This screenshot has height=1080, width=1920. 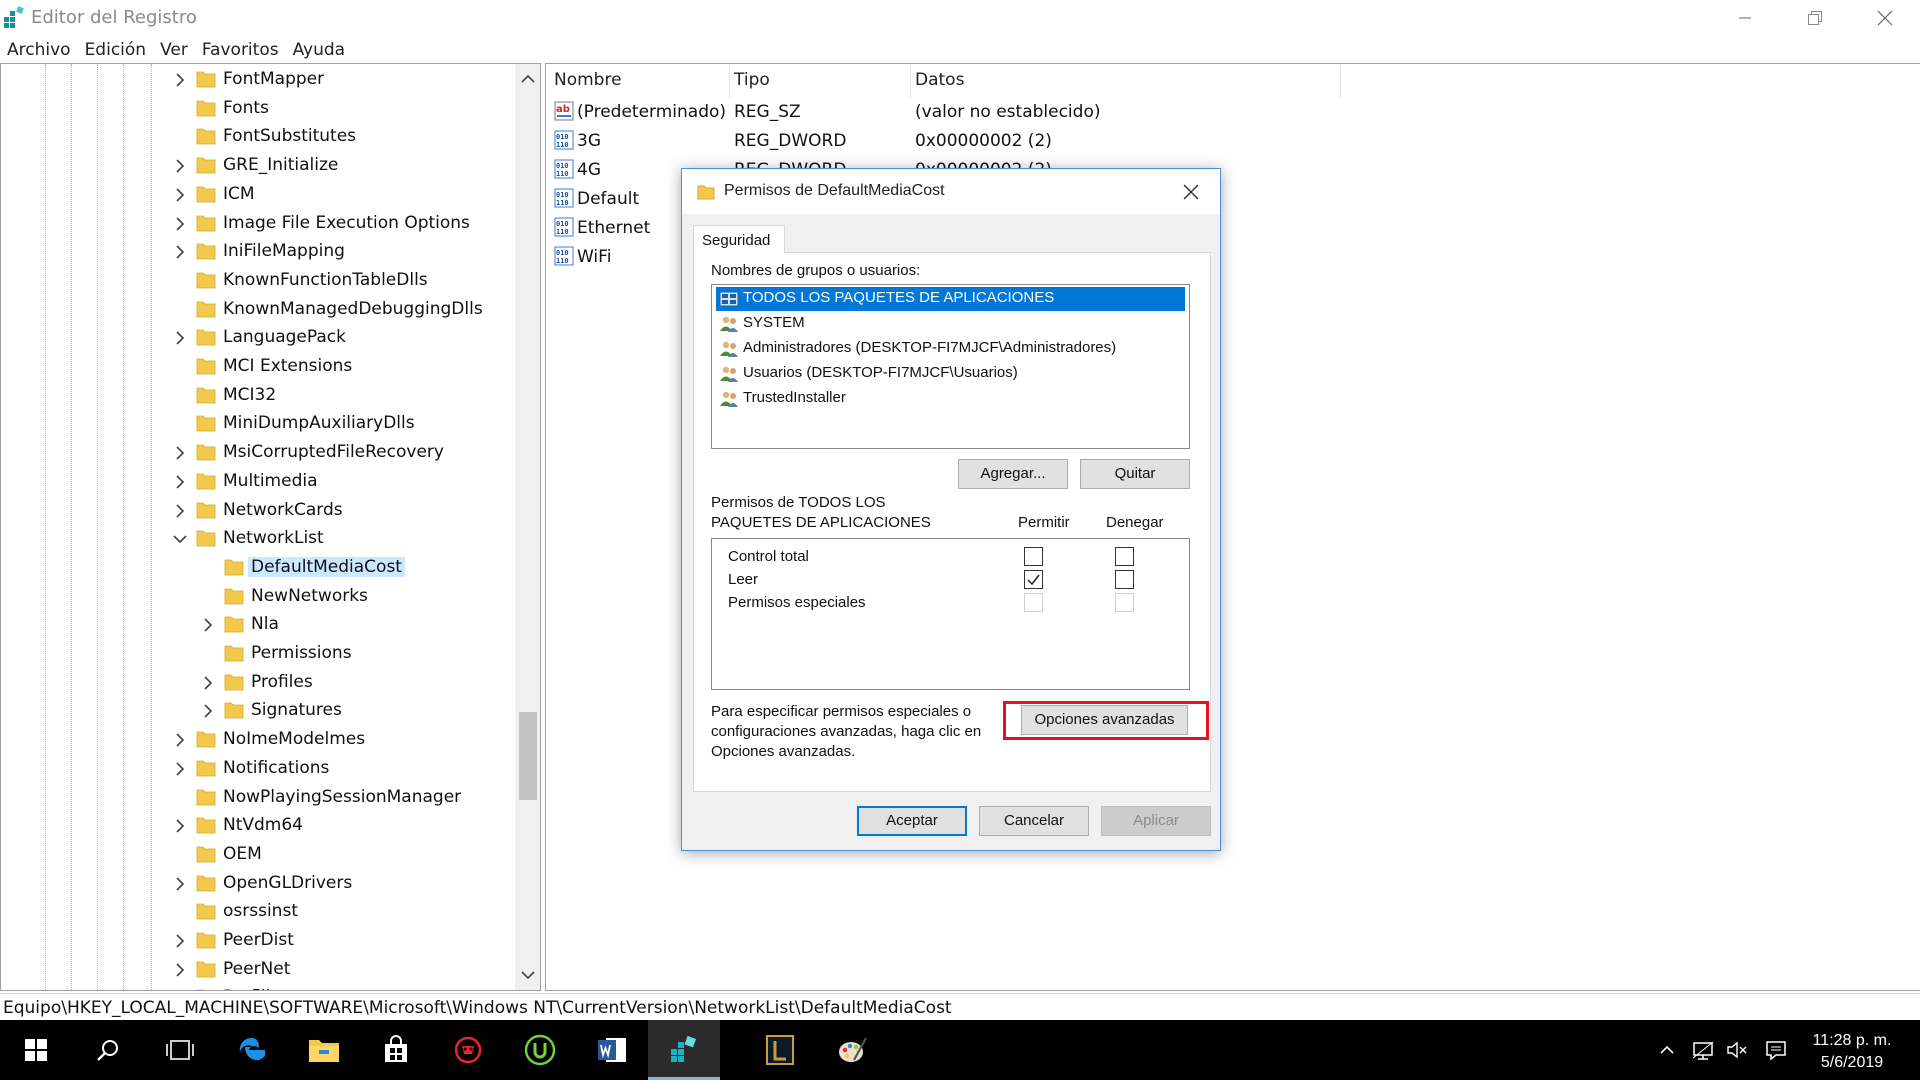 I want to click on tree-item: PeerNet, so click(x=258, y=970).